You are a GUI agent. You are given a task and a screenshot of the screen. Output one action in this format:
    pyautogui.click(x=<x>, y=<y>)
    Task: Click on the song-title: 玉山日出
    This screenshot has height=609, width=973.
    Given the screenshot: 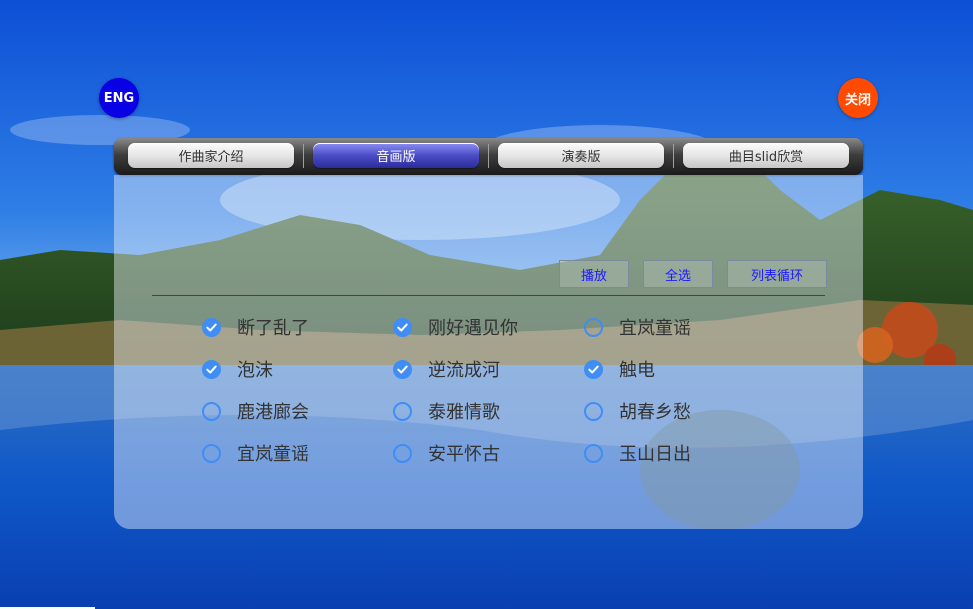 What is the action you would take?
    pyautogui.click(x=655, y=454)
    